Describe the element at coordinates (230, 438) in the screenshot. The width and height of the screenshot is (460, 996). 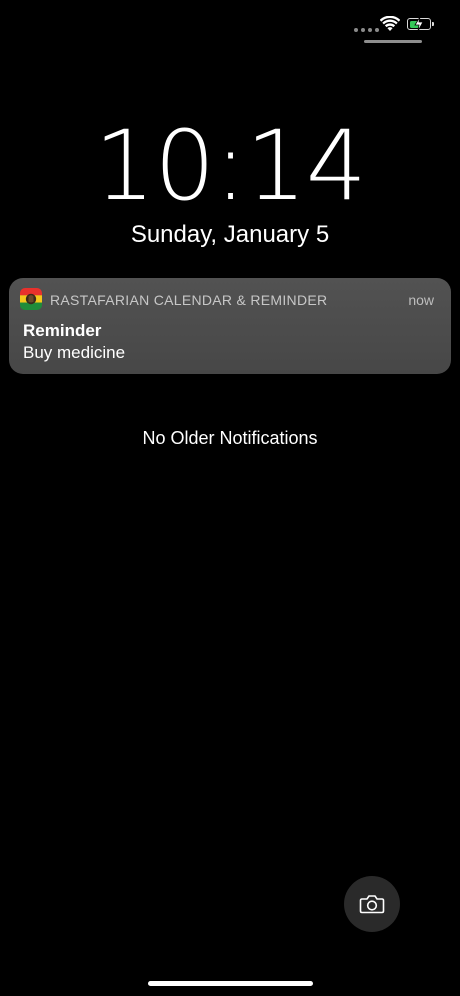
I see `no-older-notifications-label: No Older Notifications` at that location.